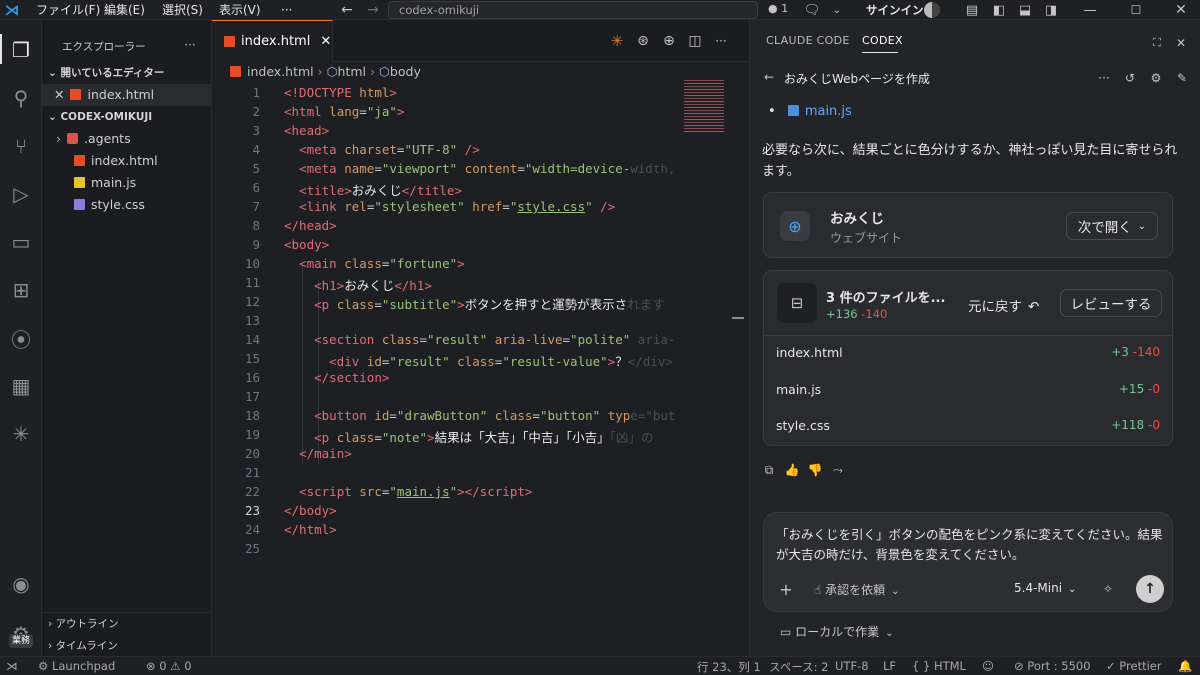 This screenshot has height=675, width=1200. Describe the element at coordinates (1157, 43) in the screenshot. I see `maximize-panel-icon: ⛶` at that location.